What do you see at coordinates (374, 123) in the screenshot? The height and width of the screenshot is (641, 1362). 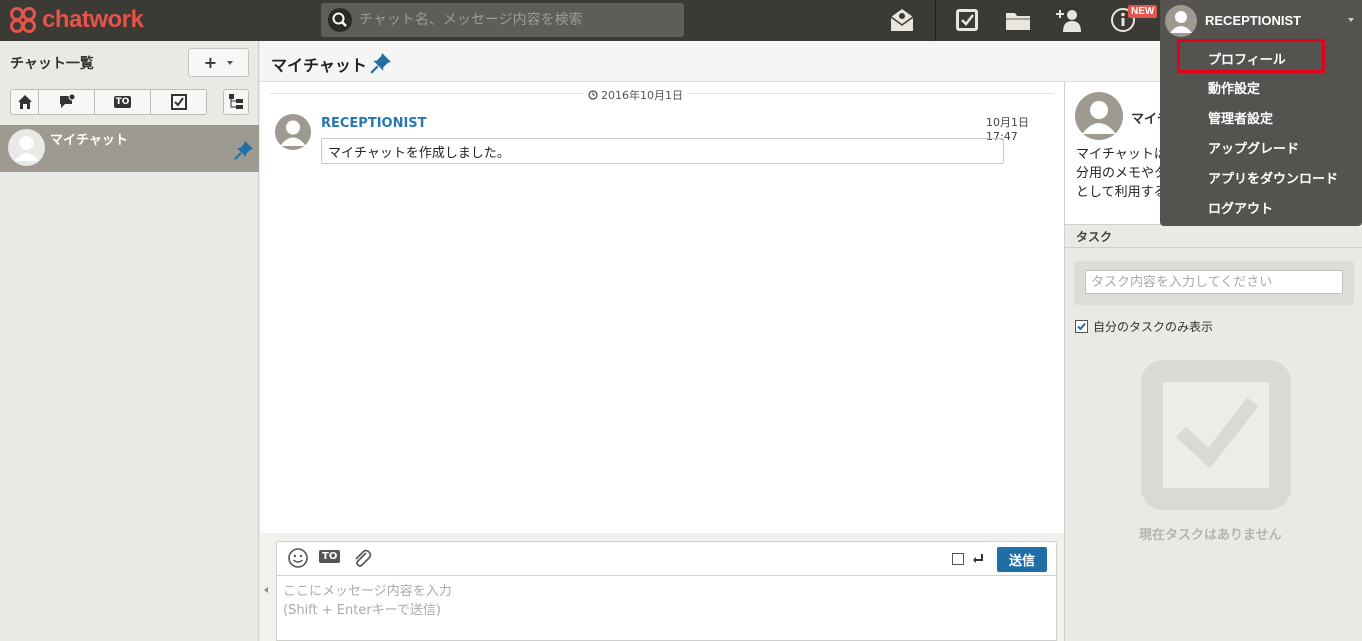 I see `message-author: RECEPTIONIST` at bounding box center [374, 123].